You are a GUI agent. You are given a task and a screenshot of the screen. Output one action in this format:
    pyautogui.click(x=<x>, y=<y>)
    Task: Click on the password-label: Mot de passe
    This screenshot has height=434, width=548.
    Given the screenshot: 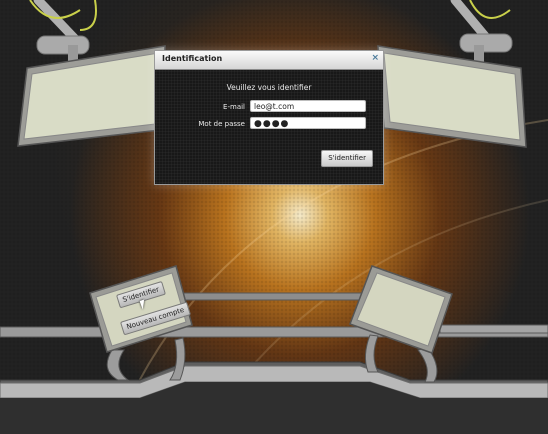 What is the action you would take?
    pyautogui.click(x=221, y=124)
    